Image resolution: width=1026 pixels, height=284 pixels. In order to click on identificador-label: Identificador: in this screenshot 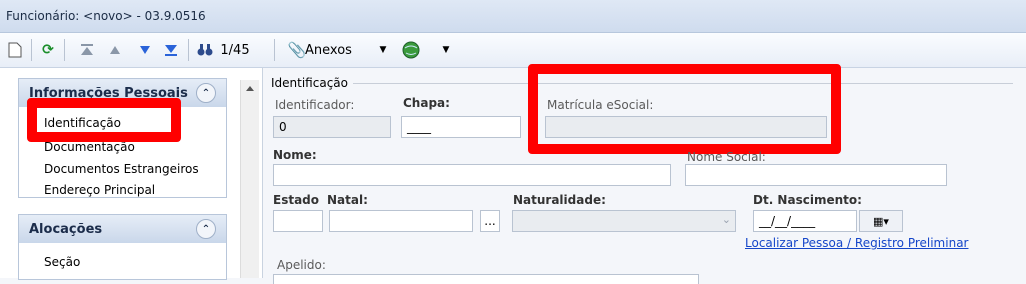, I will do `click(315, 105)`.